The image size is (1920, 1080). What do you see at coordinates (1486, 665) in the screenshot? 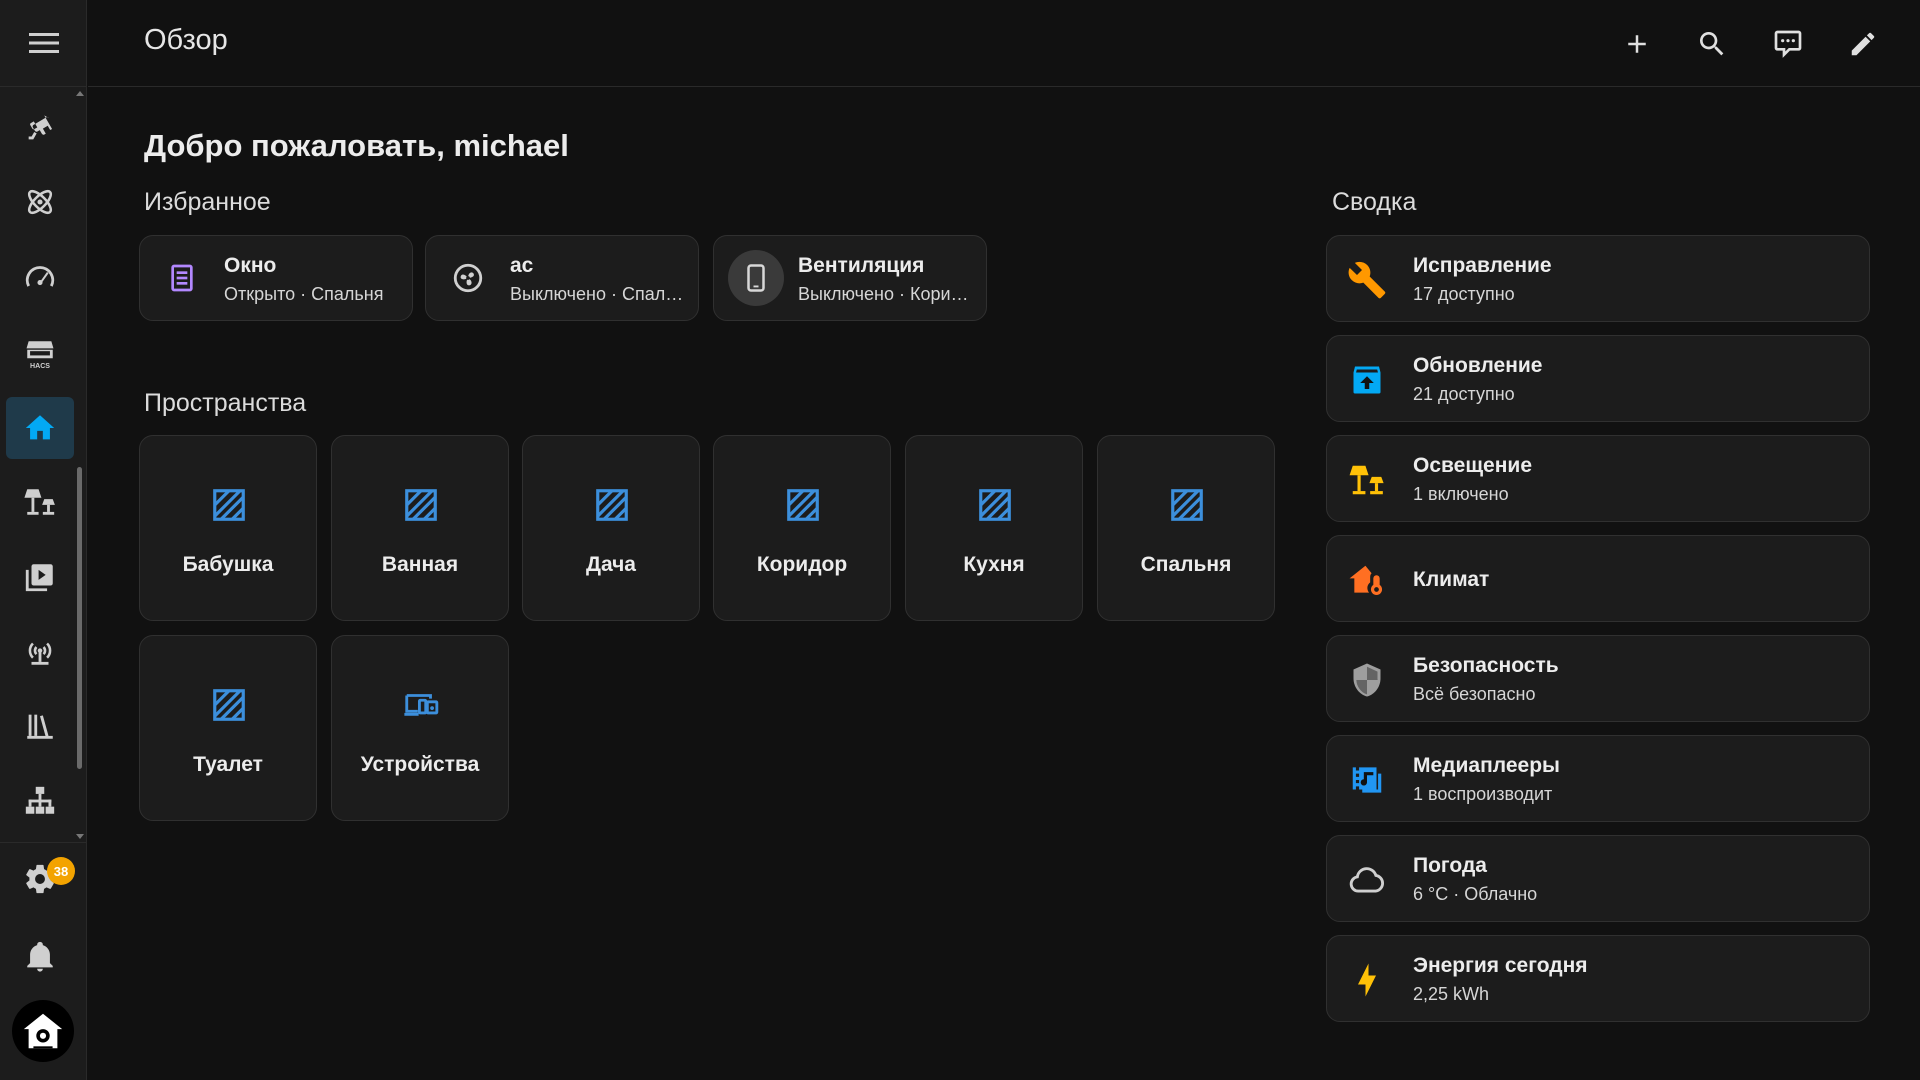
I see `summary-name: Безопасность` at bounding box center [1486, 665].